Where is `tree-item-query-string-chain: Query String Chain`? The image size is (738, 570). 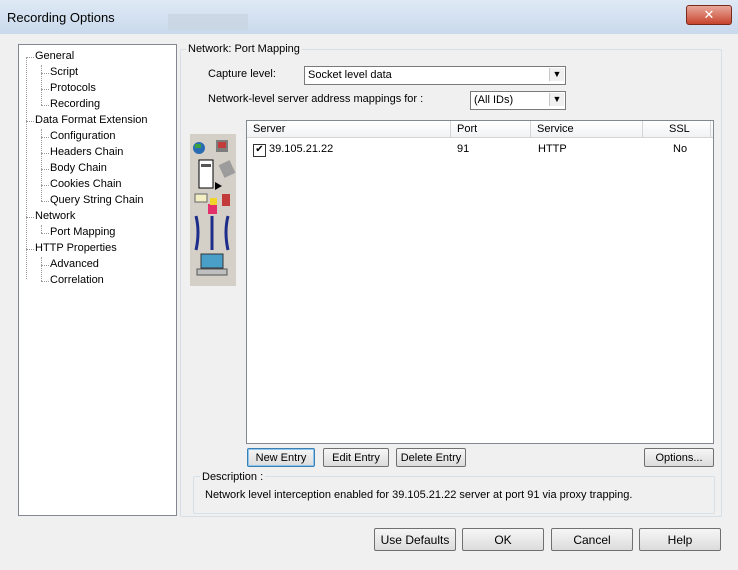 tree-item-query-string-chain: Query String Chain is located at coordinates (97, 200).